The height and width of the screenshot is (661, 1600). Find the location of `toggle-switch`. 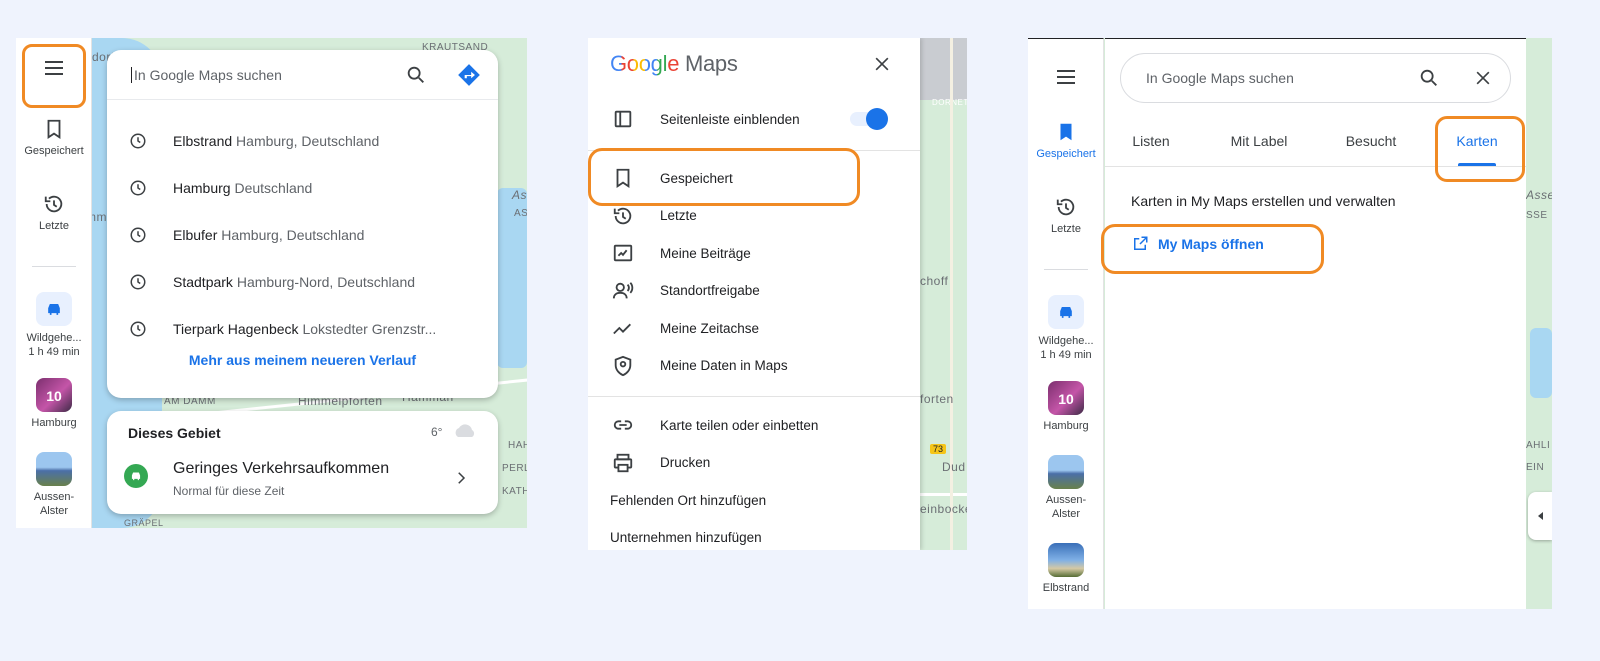

toggle-switch is located at coordinates (869, 119).